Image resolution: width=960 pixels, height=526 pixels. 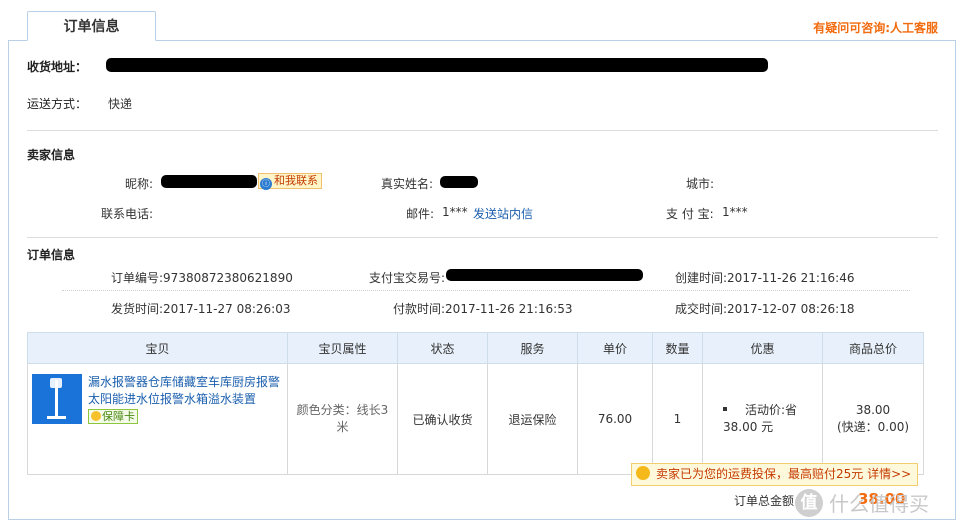 I want to click on order-total-label: 订单总金额, so click(x=764, y=501).